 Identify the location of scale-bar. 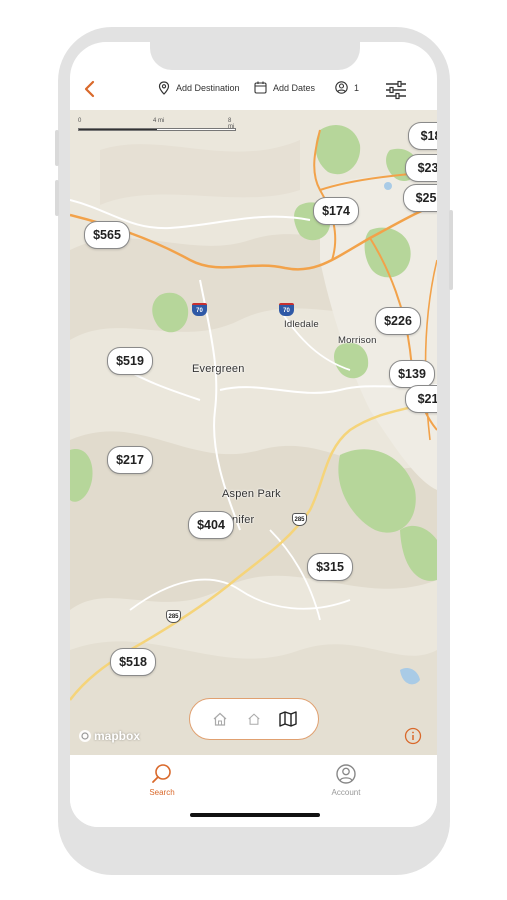
(157, 129).